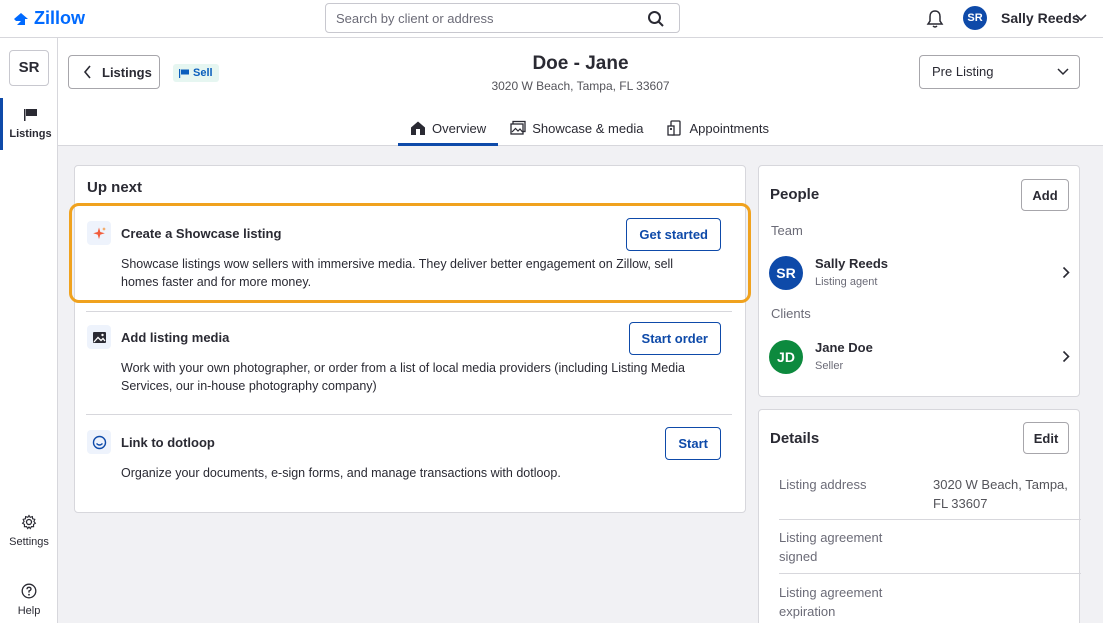 The image size is (1103, 623). Describe the element at coordinates (21, 18) in the screenshot. I see `zillow-logo-icon` at that location.